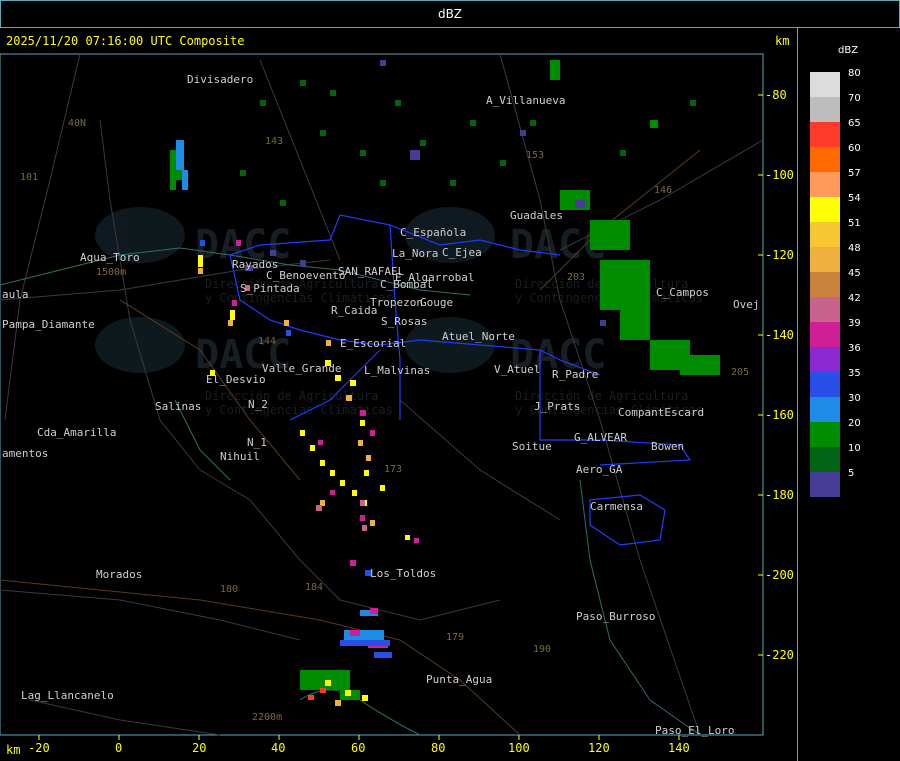  I want to click on place-divisadero: Divisadero, so click(220, 79).